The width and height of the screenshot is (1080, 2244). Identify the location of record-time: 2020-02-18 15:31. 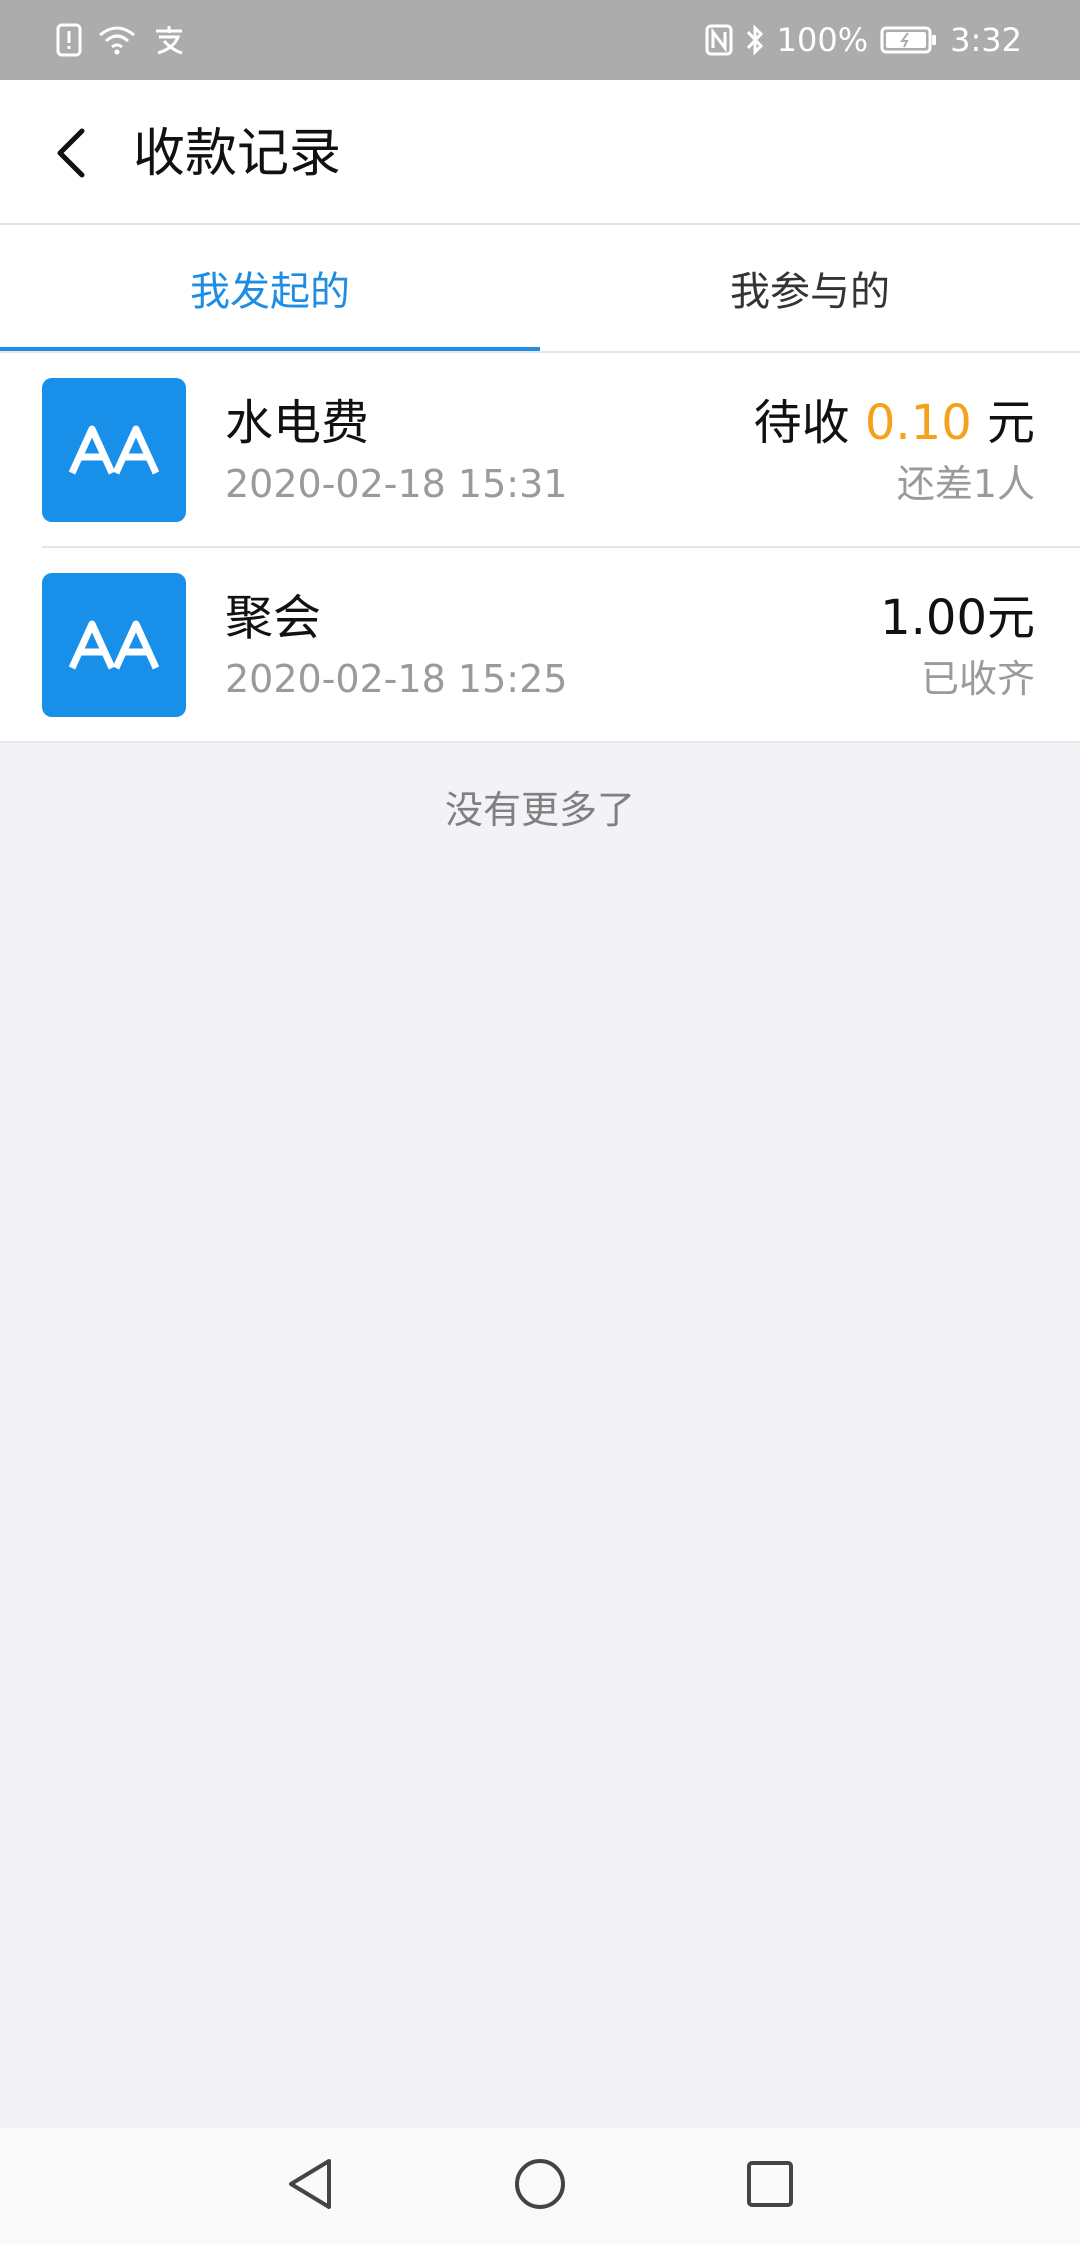
(396, 484).